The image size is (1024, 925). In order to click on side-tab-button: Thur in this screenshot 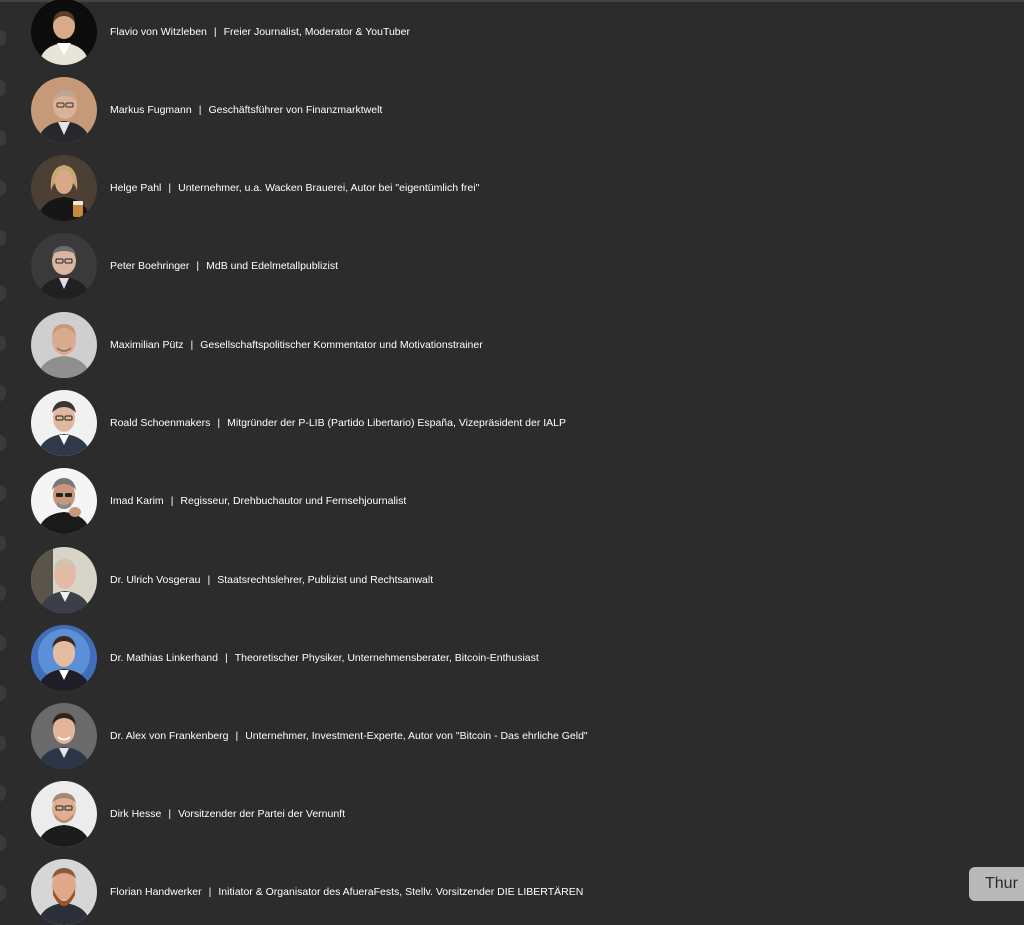, I will do `click(996, 884)`.